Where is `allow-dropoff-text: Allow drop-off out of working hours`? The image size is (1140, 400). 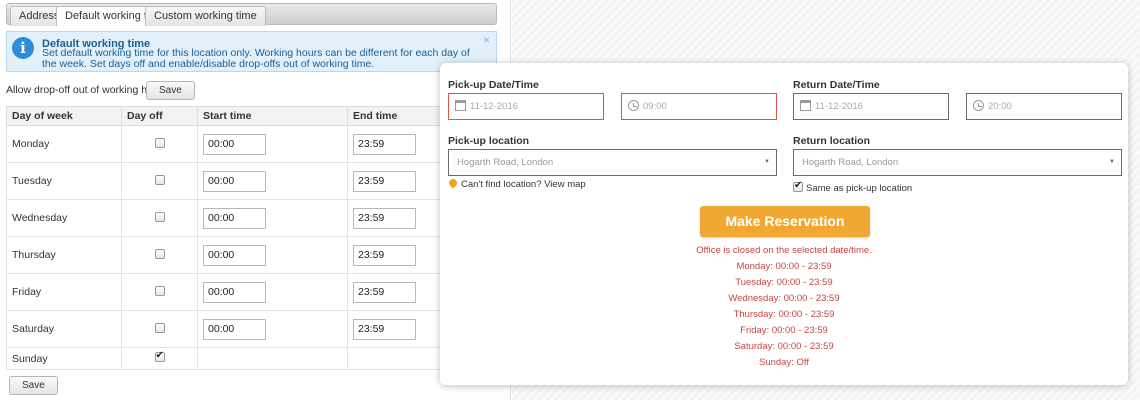 allow-dropoff-text: Allow drop-off out of working hours is located at coordinates (87, 90).